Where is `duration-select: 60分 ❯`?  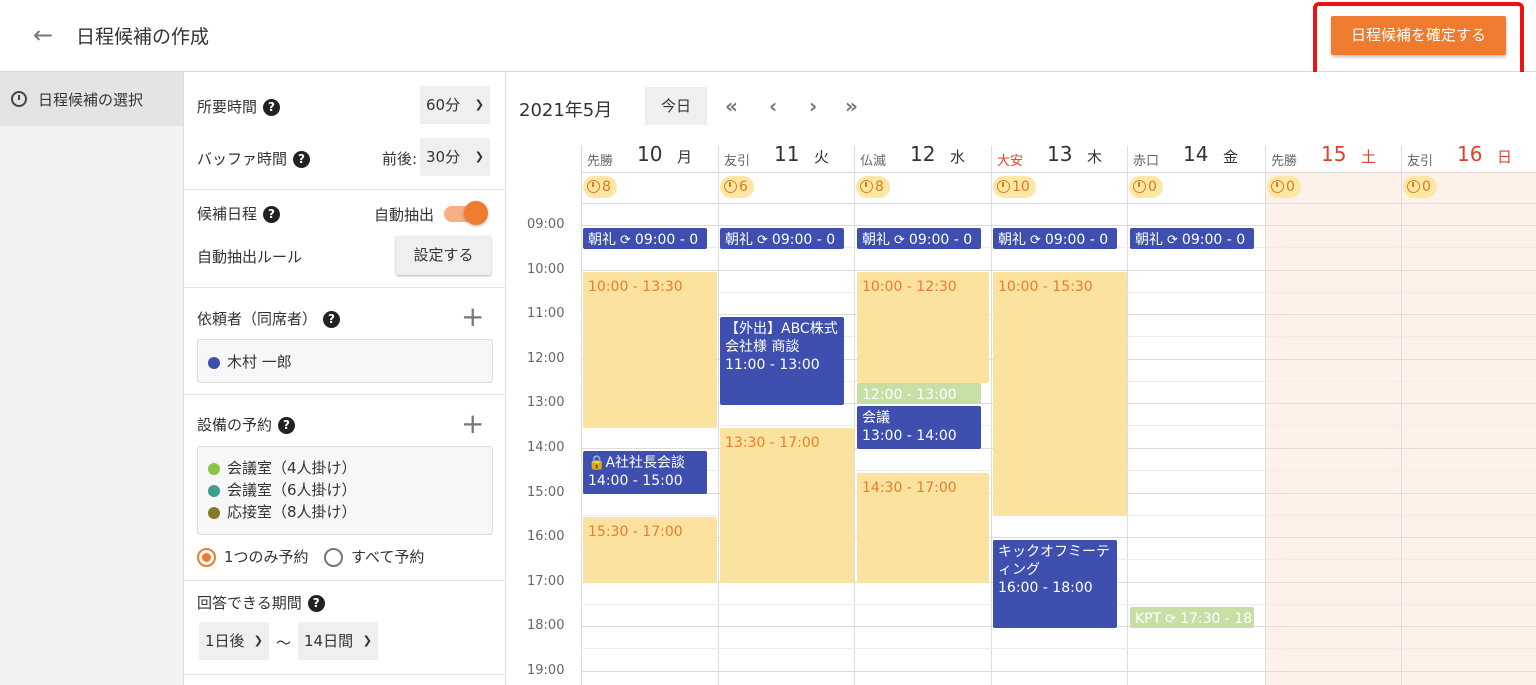 duration-select: 60分 ❯ is located at coordinates (455, 105).